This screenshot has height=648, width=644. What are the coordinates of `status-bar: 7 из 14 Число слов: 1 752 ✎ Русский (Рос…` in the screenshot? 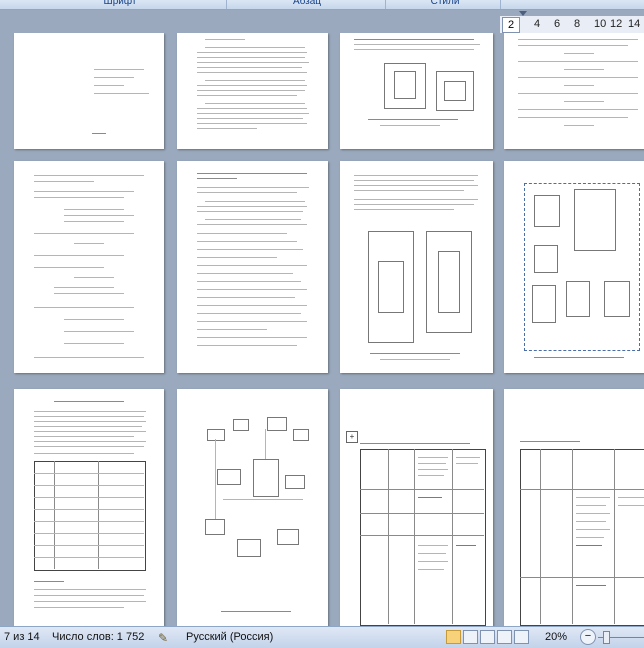 It's located at (322, 637).